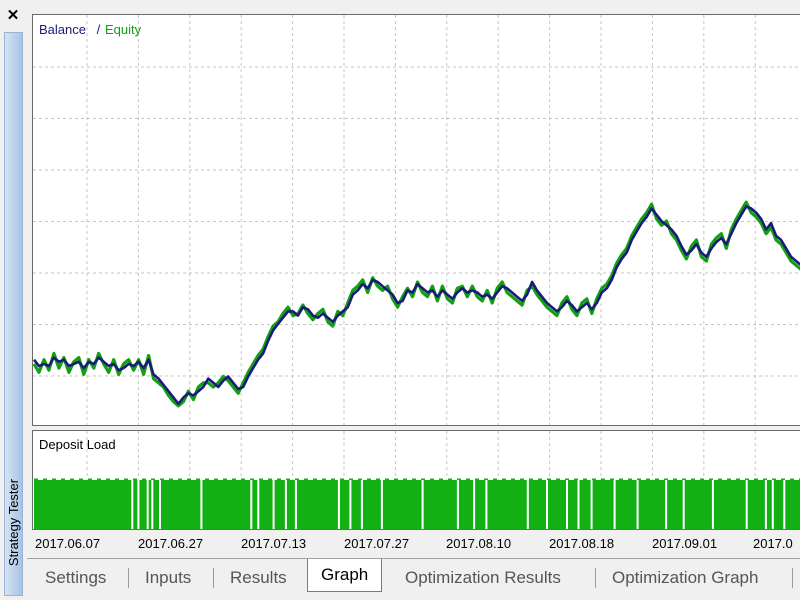 Image resolution: width=800 pixels, height=600 pixels. Describe the element at coordinates (483, 578) in the screenshot. I see `tab-optimization-results: Optimization Results` at that location.